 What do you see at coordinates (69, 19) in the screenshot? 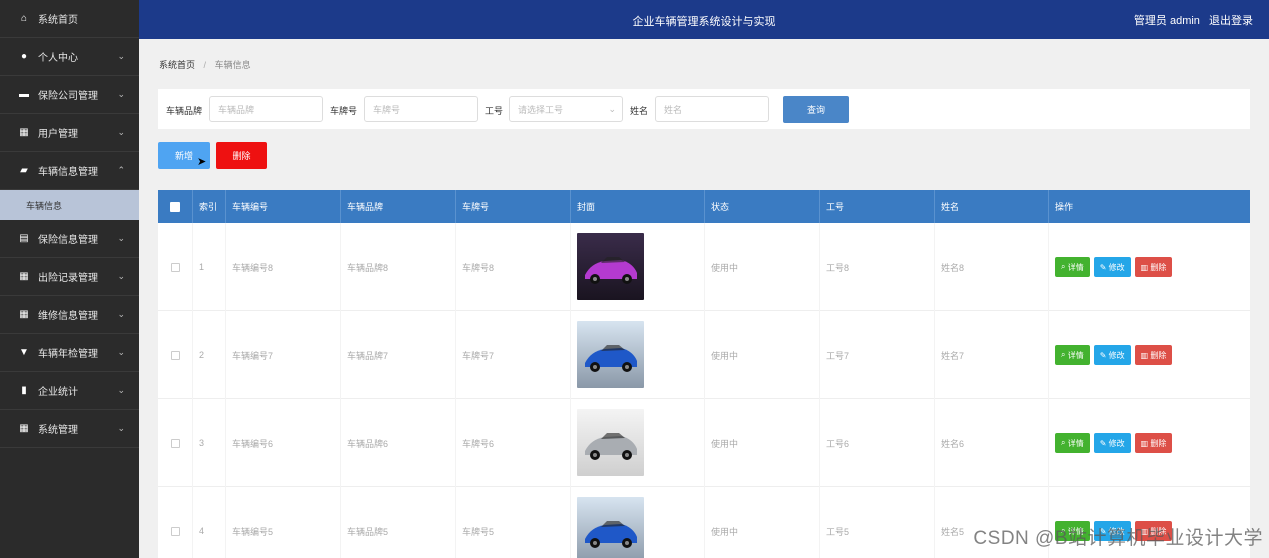
I see `sidebar-item: ⌂ 系统首页` at bounding box center [69, 19].